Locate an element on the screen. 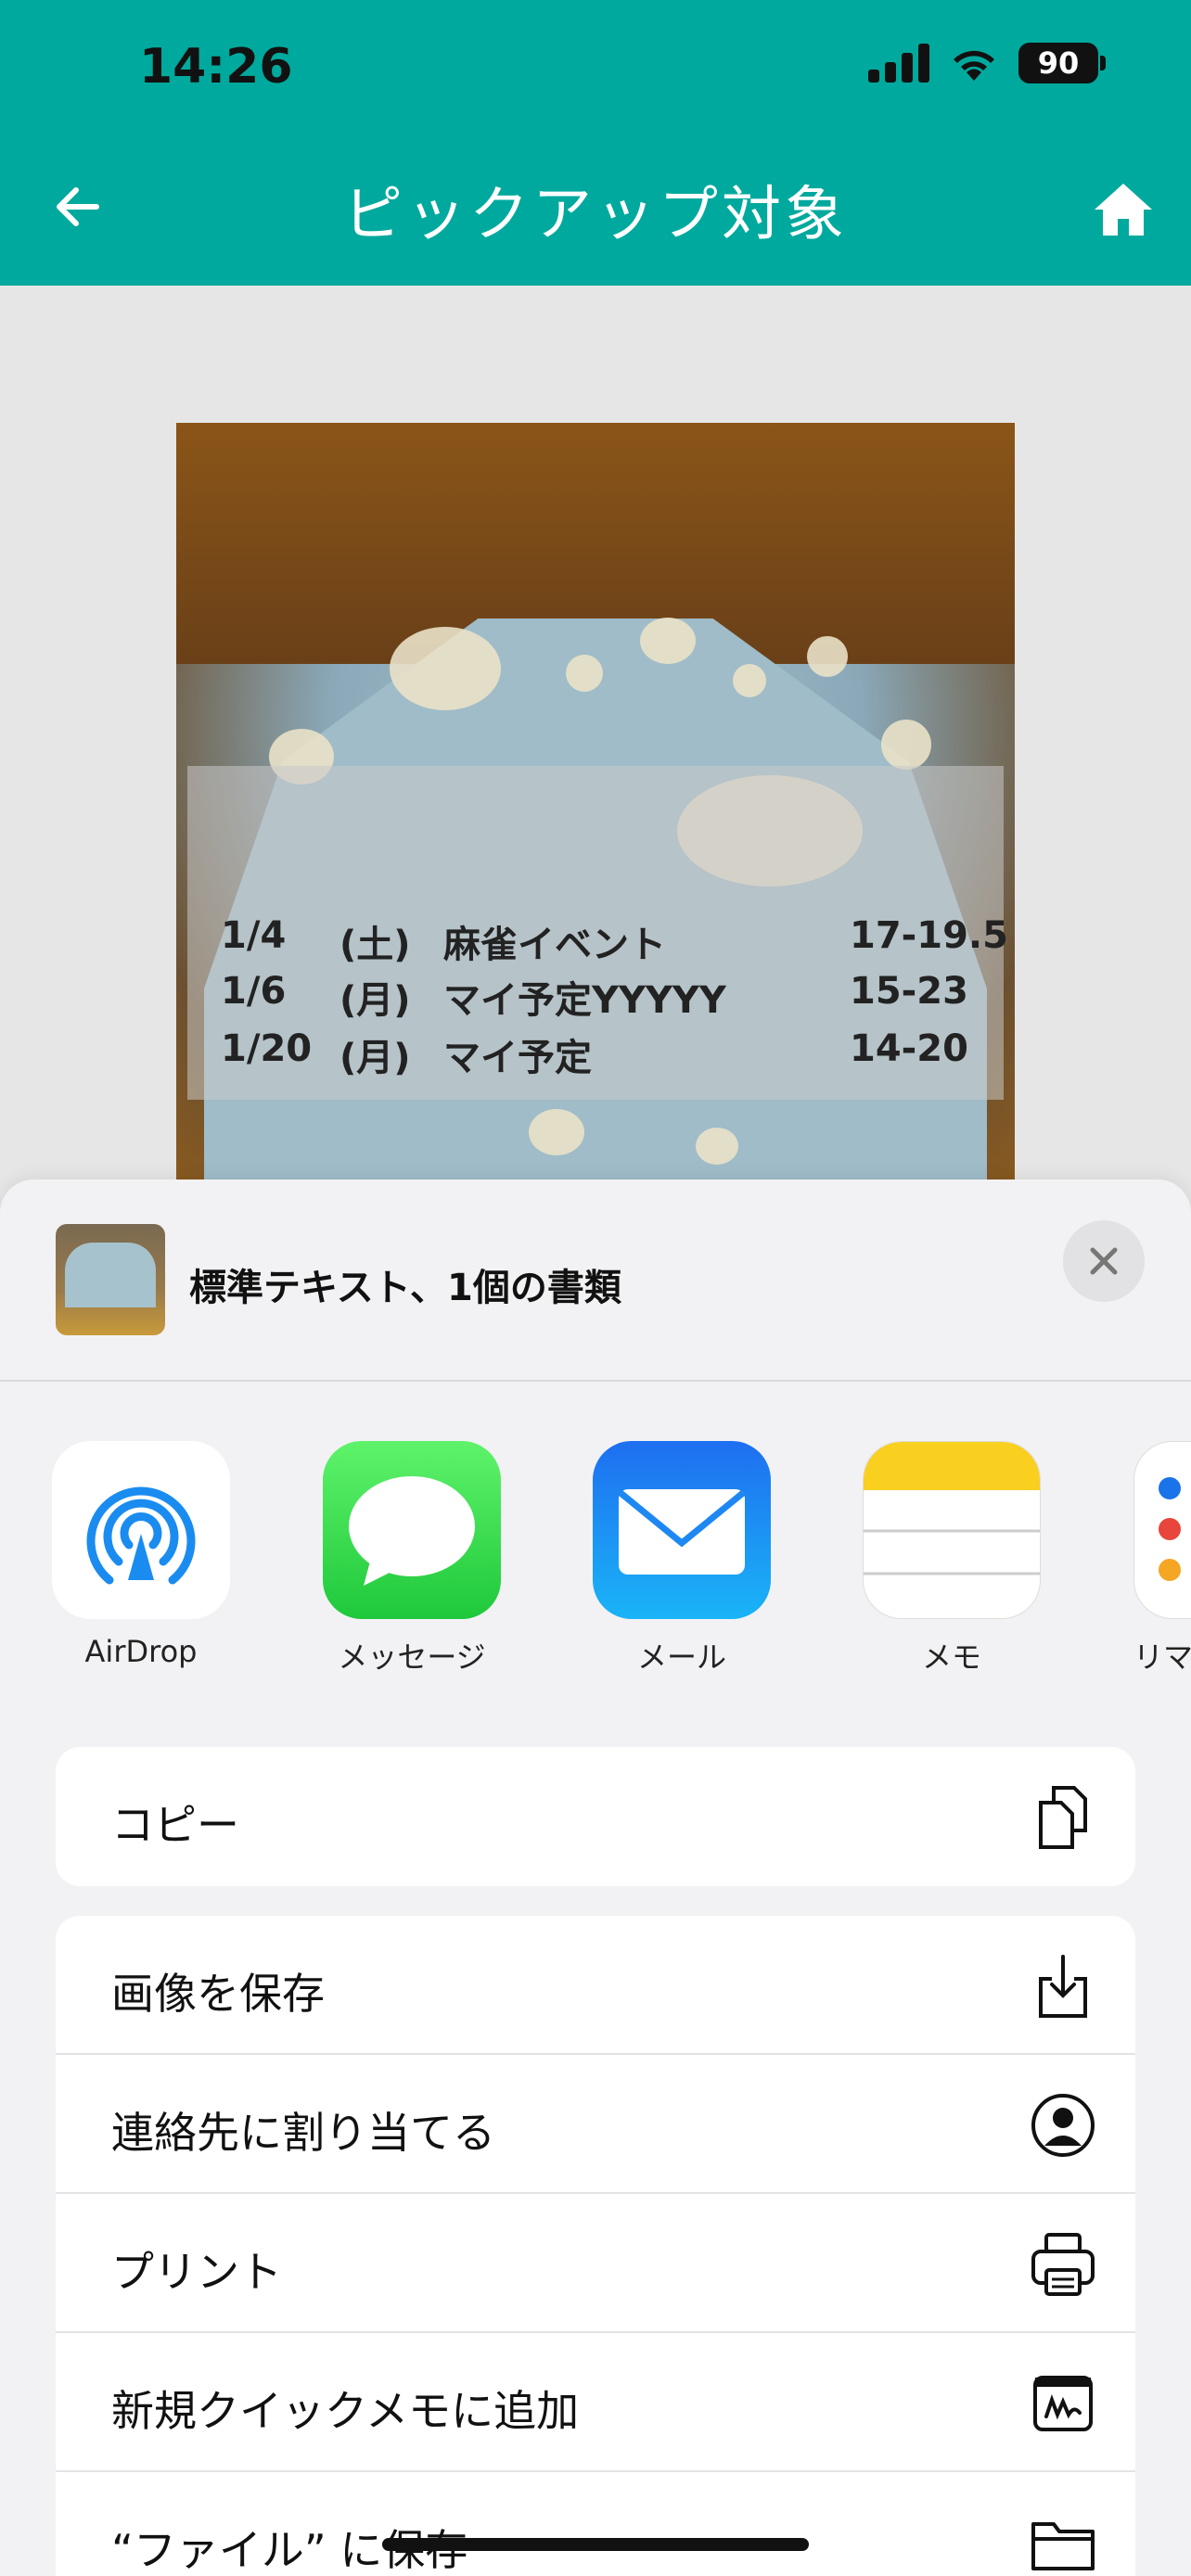  close-icon is located at coordinates (1104, 1261).